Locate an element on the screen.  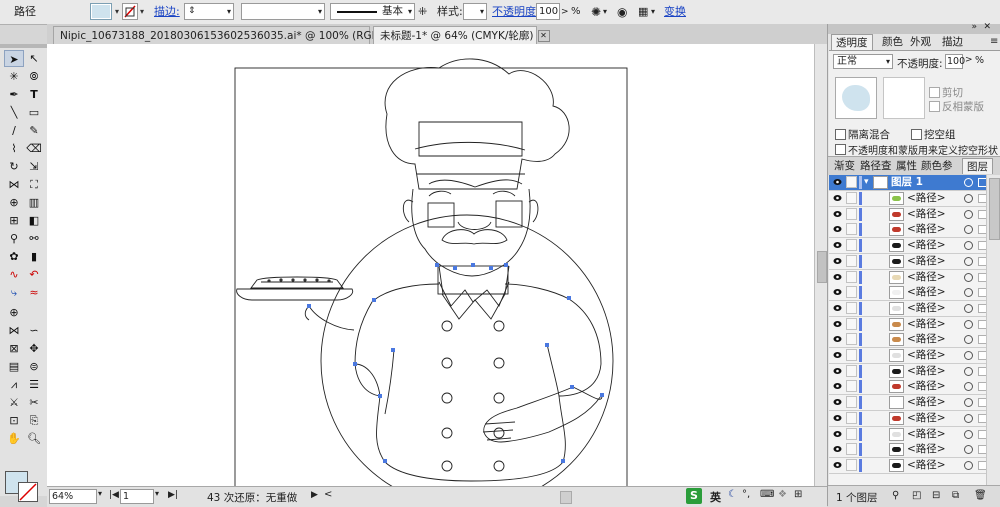
stroke-dropdown-chevron-icon: ▾ is located at coordinates (142, 12).